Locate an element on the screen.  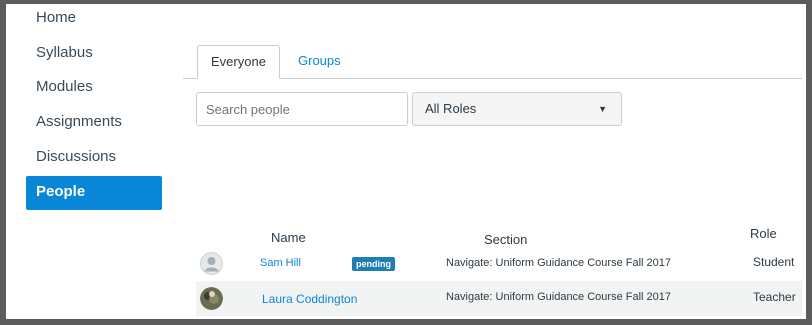
tab-everyone: Everyone is located at coordinates (238, 62).